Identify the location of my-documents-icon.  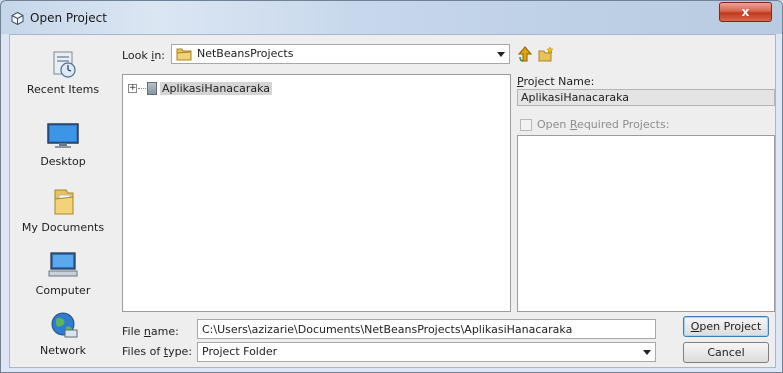
(64, 202).